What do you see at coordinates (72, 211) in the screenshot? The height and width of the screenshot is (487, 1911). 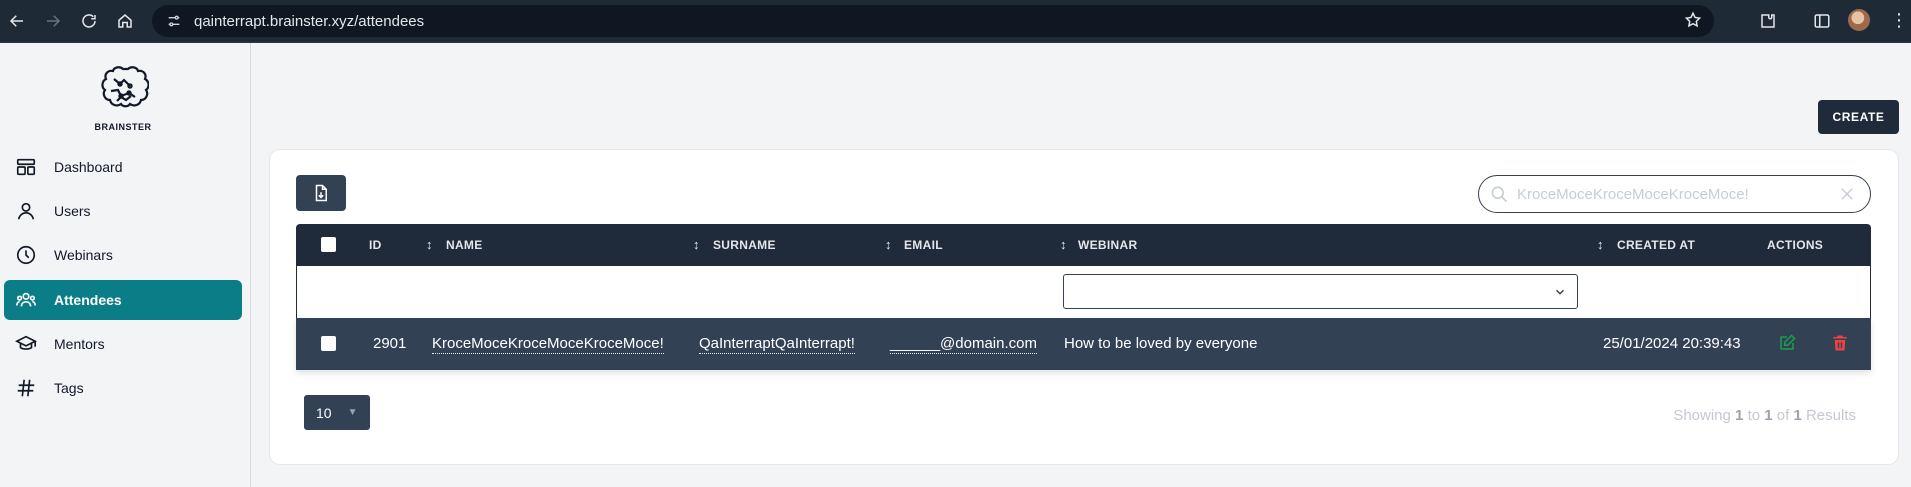 I see `sidebar-item-label: Users` at bounding box center [72, 211].